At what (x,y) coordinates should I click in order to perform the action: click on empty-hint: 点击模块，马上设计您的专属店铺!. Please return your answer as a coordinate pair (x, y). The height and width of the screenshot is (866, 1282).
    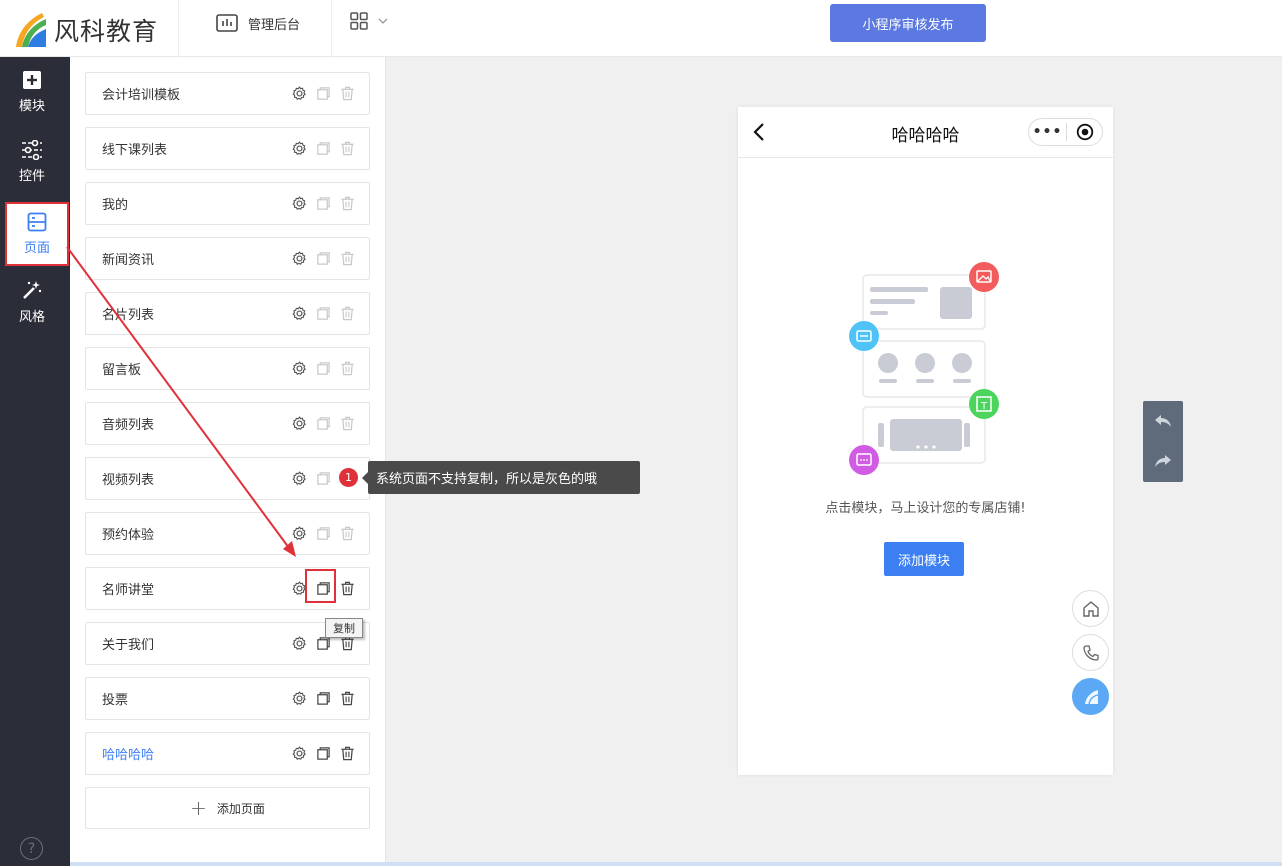
    Looking at the image, I should click on (925, 508).